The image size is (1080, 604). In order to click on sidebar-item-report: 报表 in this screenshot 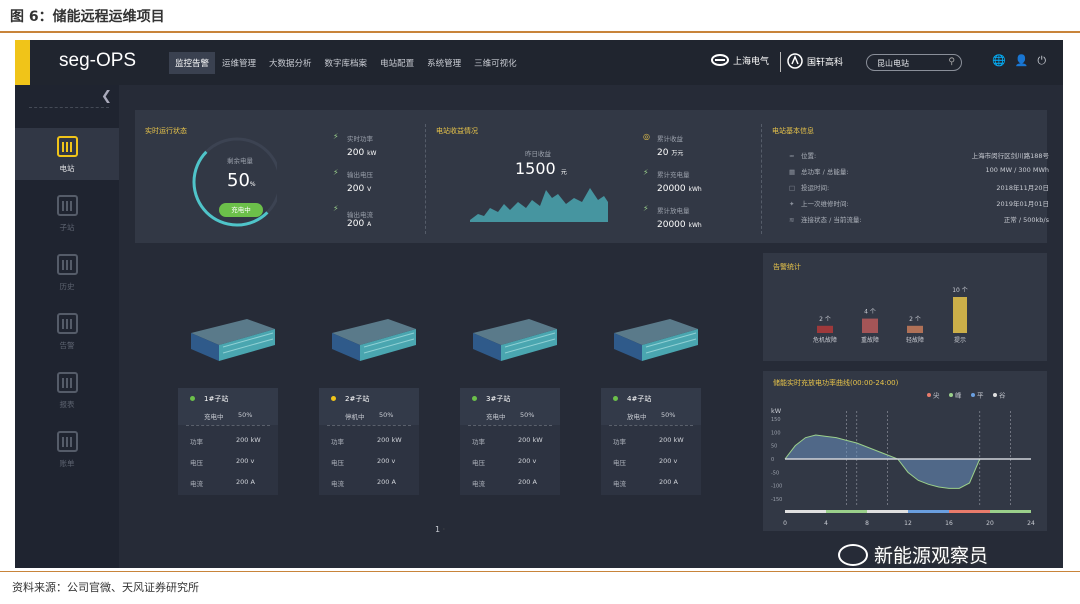, I will do `click(67, 390)`.